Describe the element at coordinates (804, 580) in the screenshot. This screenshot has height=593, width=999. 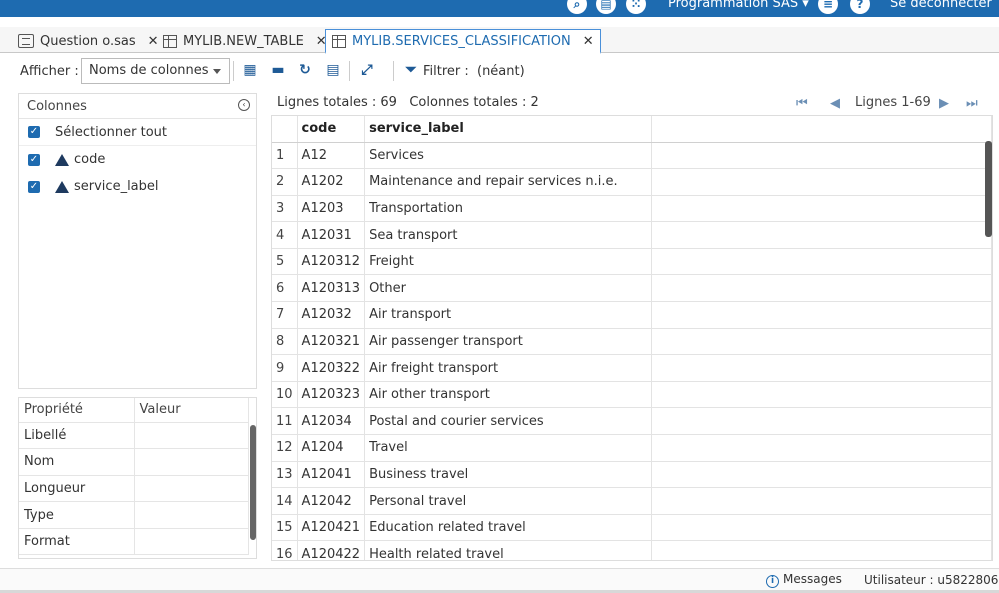
I see `messages-link: i Messages` at that location.